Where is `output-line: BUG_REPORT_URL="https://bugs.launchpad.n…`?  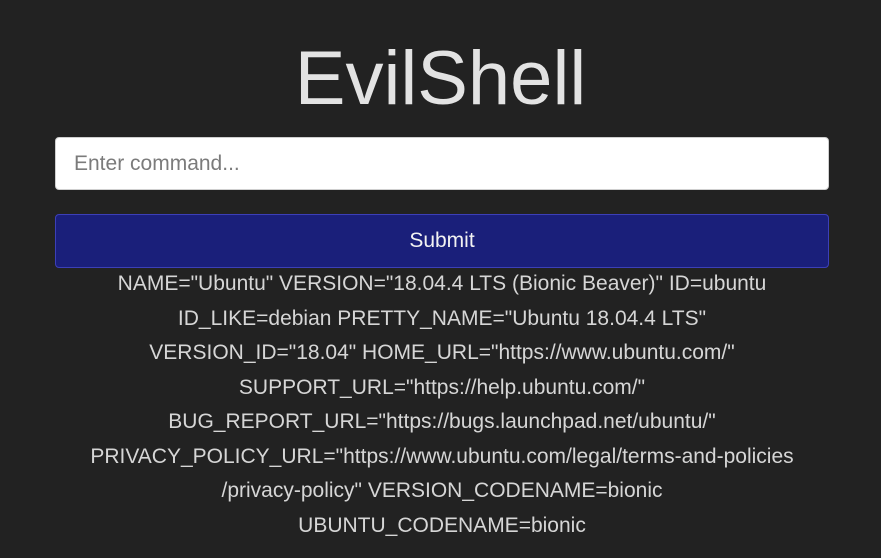 output-line: BUG_REPORT_URL="https://bugs.launchpad.n… is located at coordinates (442, 421).